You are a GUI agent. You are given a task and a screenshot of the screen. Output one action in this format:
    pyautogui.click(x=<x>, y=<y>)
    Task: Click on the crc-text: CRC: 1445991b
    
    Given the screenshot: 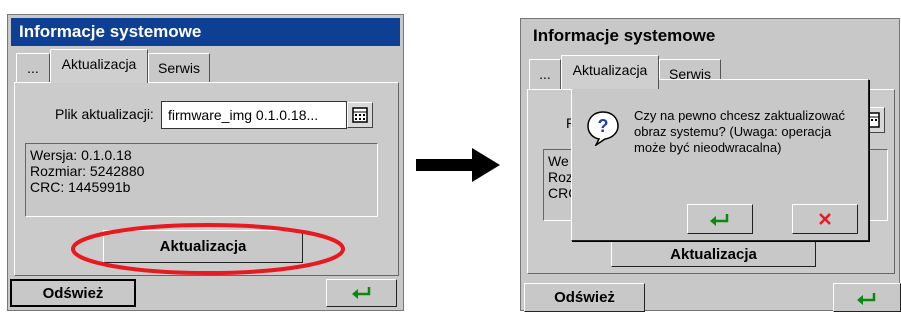 What is the action you would take?
    pyautogui.click(x=80, y=187)
    